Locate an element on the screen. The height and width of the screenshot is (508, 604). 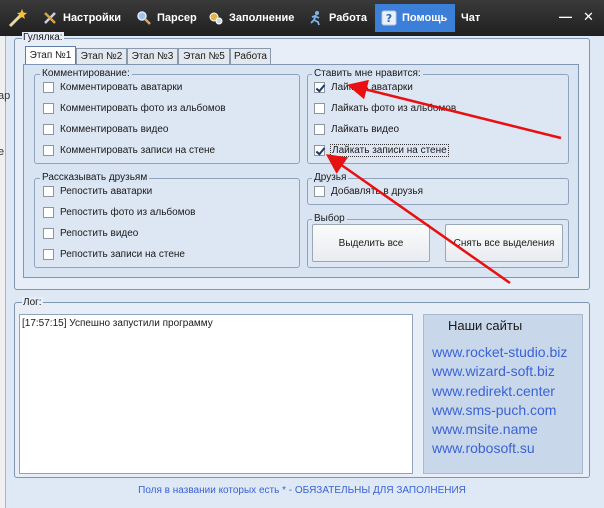
tab-fill: Заполнение is located at coordinates (252, 18).